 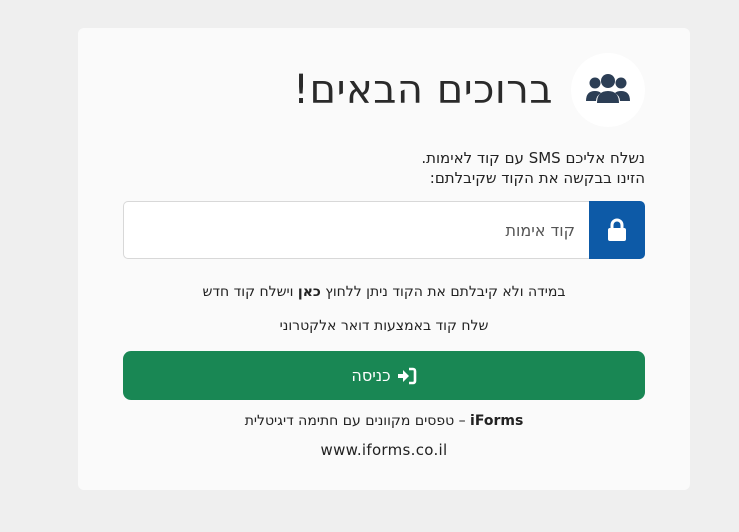 What do you see at coordinates (423, 90) in the screenshot?
I see `page-title: ברוכים הבאים!` at bounding box center [423, 90].